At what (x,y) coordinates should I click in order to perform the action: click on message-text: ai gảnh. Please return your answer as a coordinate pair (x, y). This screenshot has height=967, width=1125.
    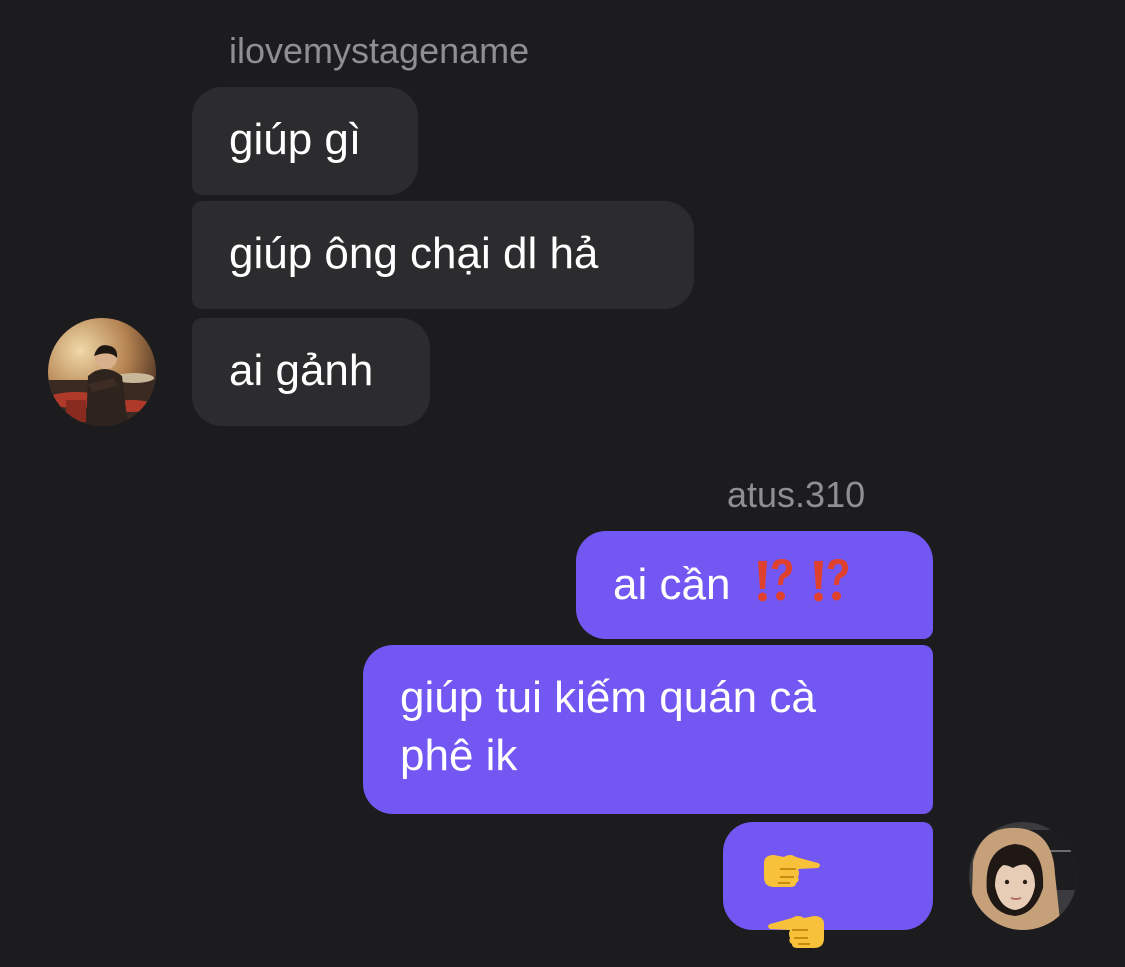
    Looking at the image, I should click on (301, 370).